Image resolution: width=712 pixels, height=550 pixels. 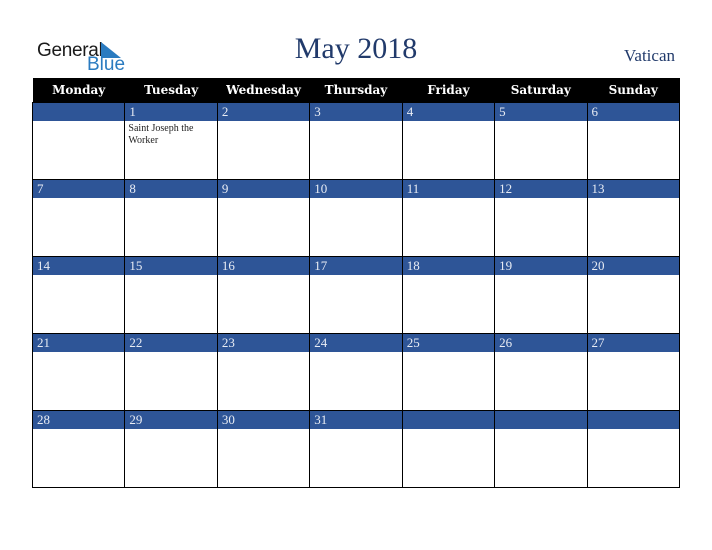 I want to click on day-cell: 9, so click(x=263, y=217).